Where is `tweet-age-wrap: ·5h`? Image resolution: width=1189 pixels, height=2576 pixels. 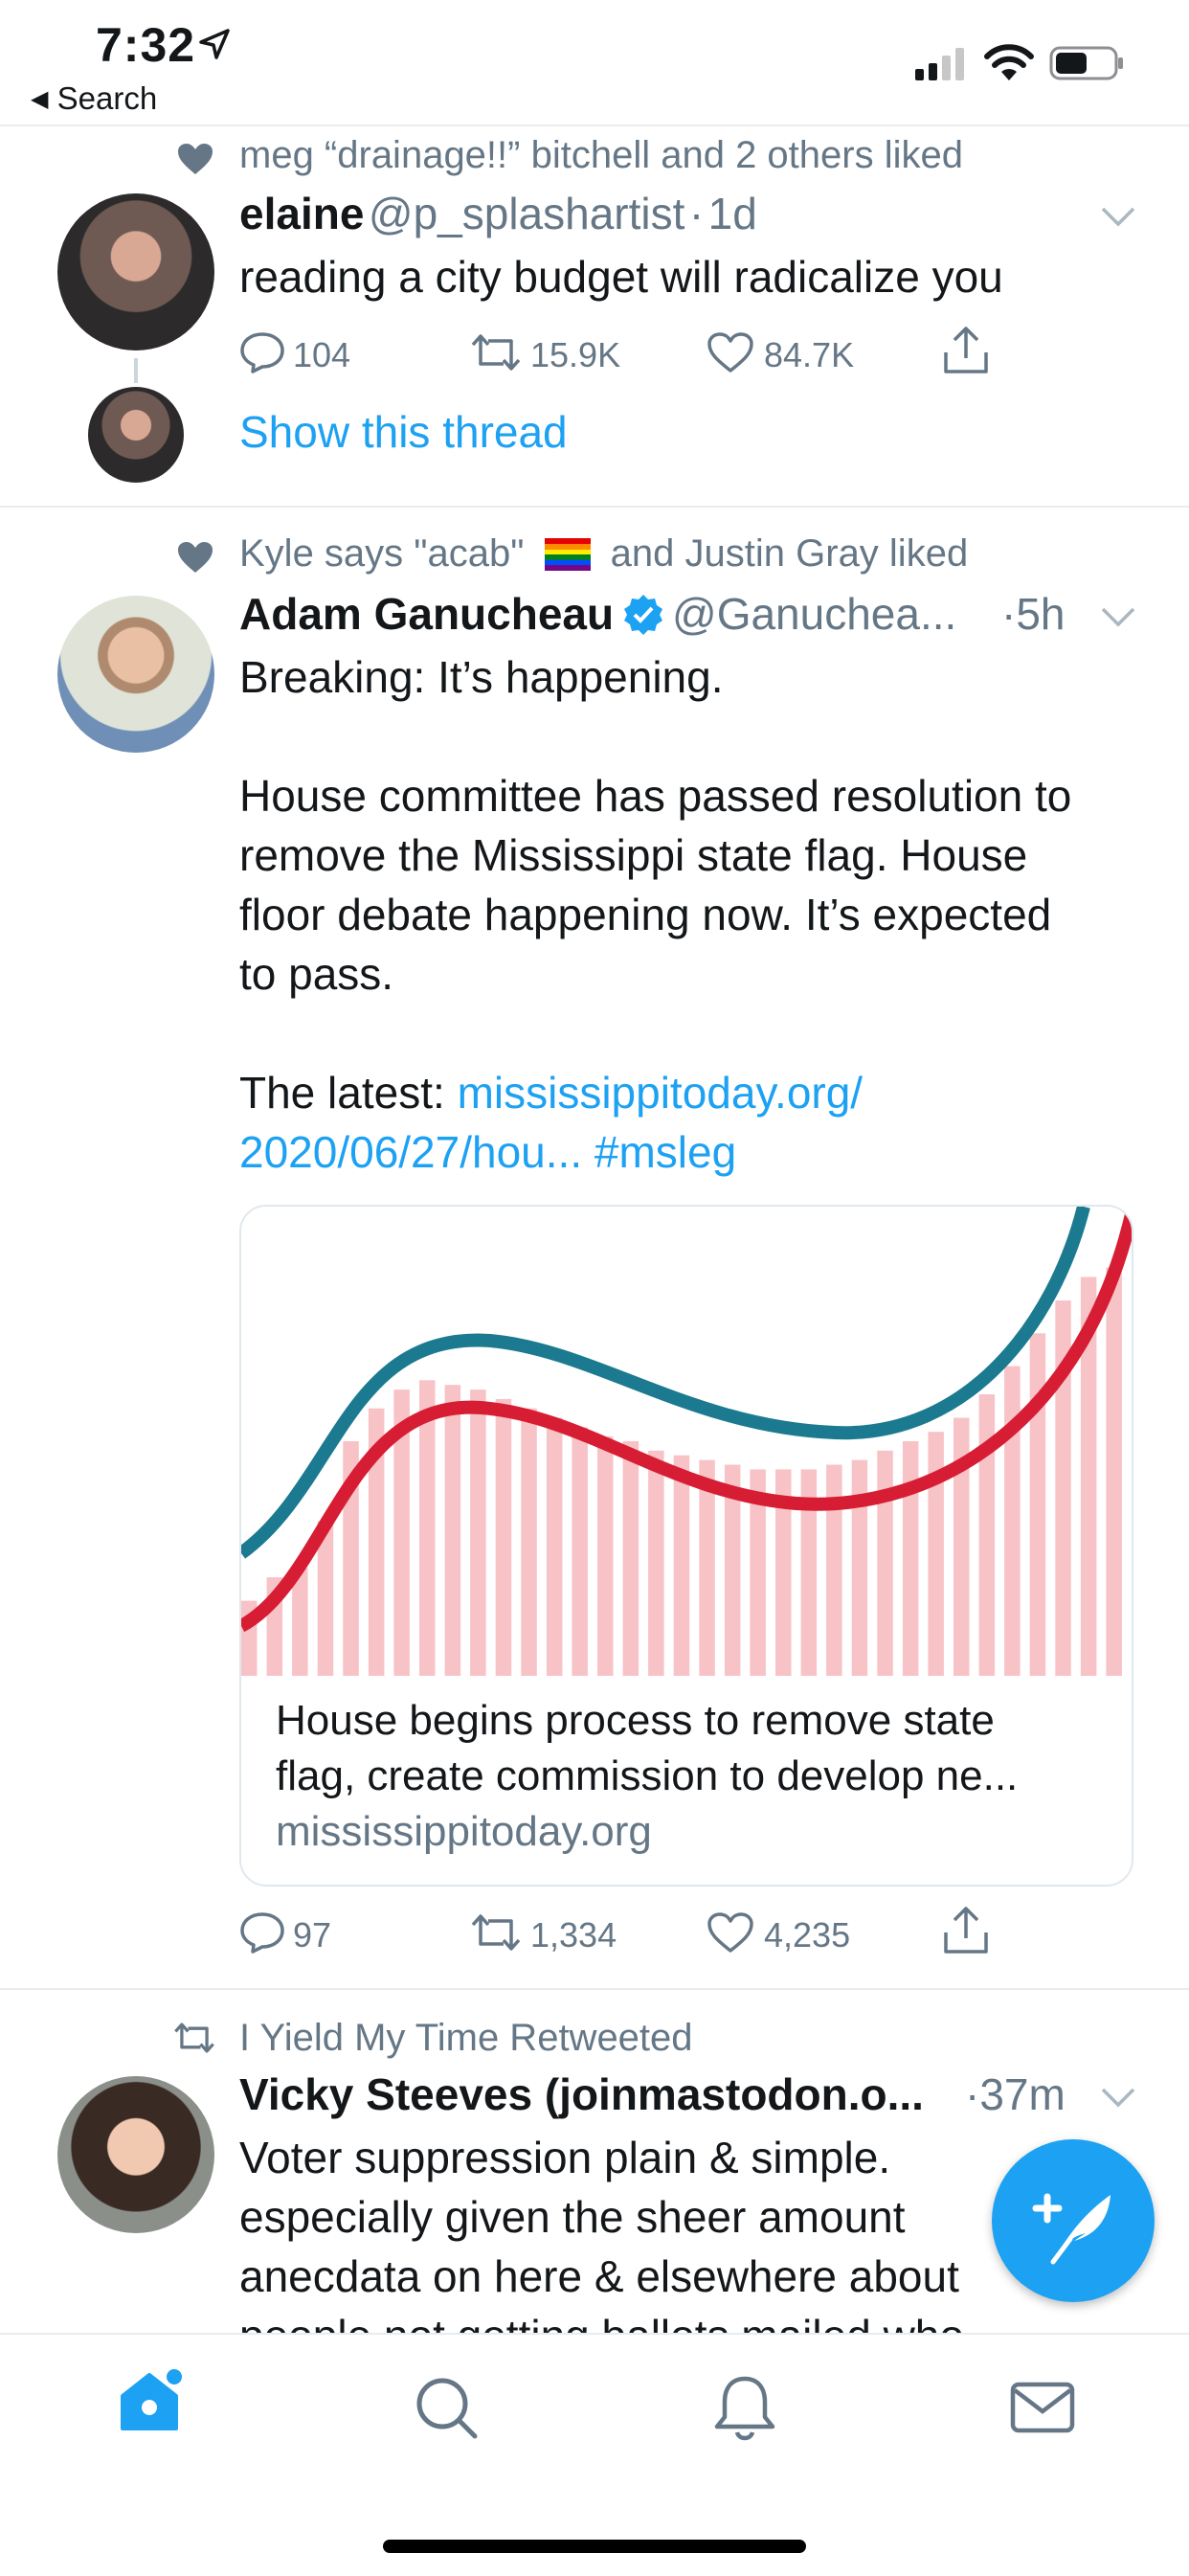
tweet-age-wrap: ·5h is located at coordinates (1033, 614).